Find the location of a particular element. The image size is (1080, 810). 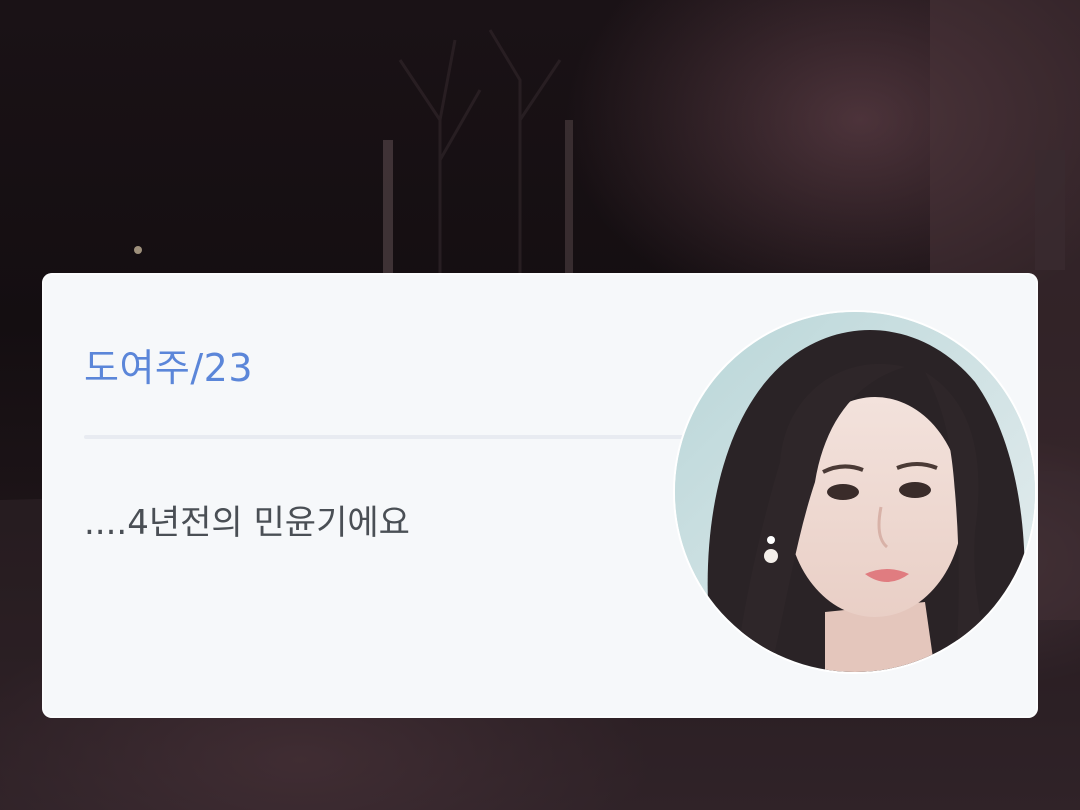

name-age-label: 도여주/23 is located at coordinates (169, 368).